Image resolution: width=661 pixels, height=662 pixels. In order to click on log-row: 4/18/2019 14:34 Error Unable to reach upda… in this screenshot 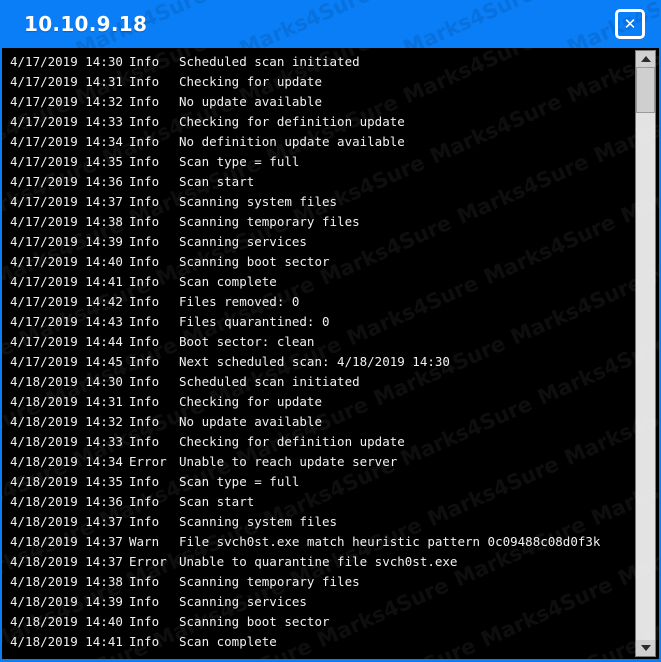, I will do `click(317, 462)`.